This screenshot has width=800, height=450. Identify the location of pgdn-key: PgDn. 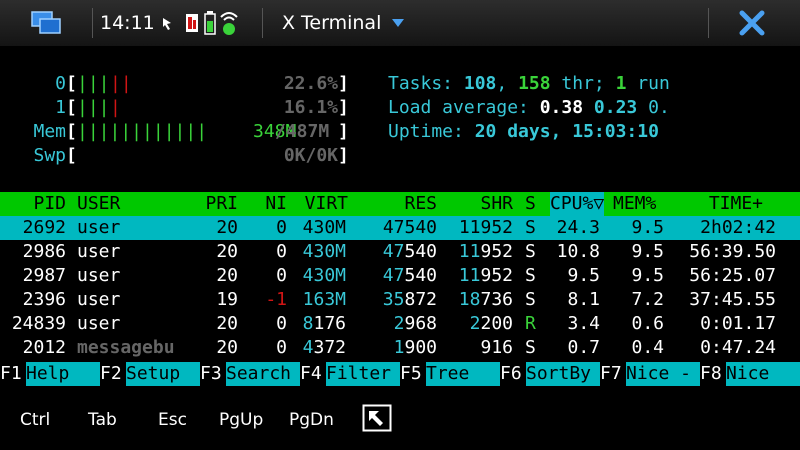
(311, 420).